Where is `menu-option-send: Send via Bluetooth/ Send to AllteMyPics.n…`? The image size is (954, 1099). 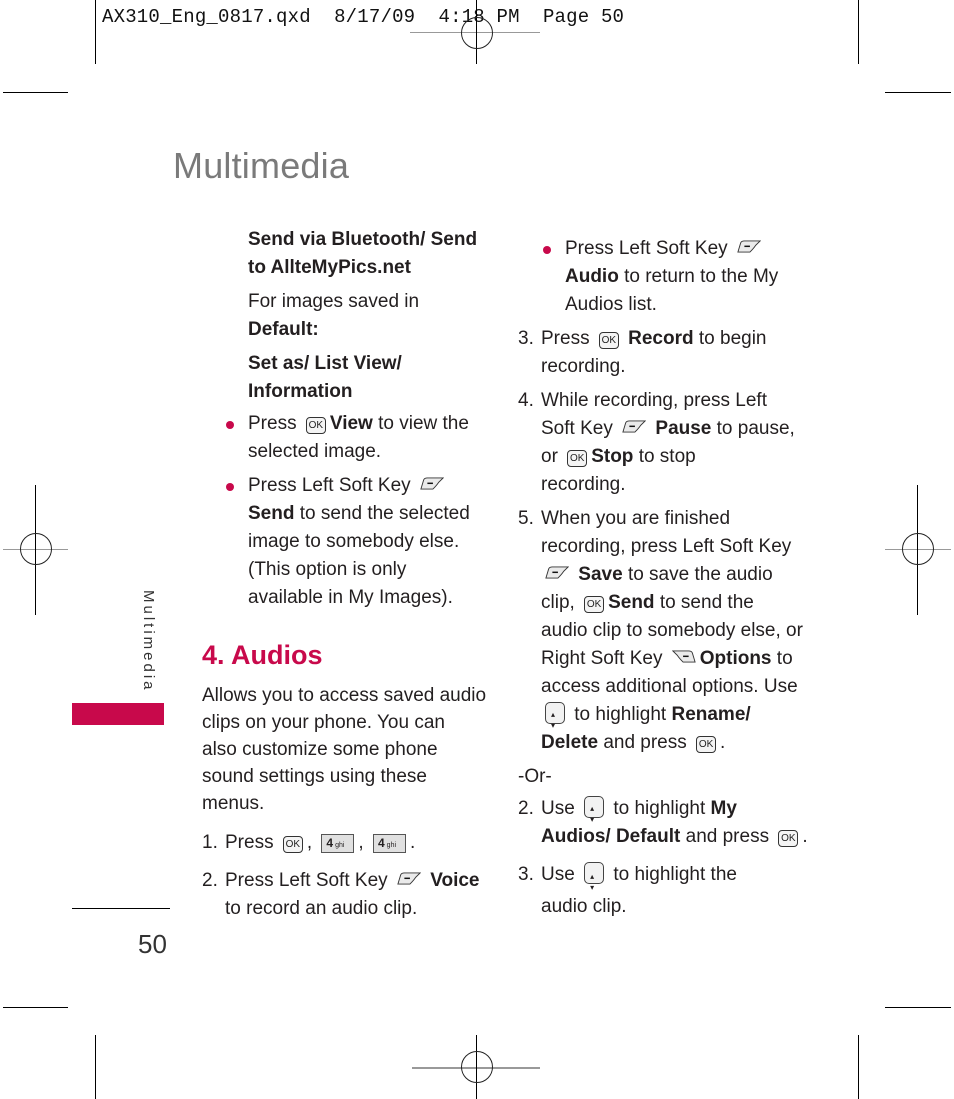
menu-option-send: Send via Bluetooth/ Send to AllteMyPics.n… is located at coordinates (363, 253).